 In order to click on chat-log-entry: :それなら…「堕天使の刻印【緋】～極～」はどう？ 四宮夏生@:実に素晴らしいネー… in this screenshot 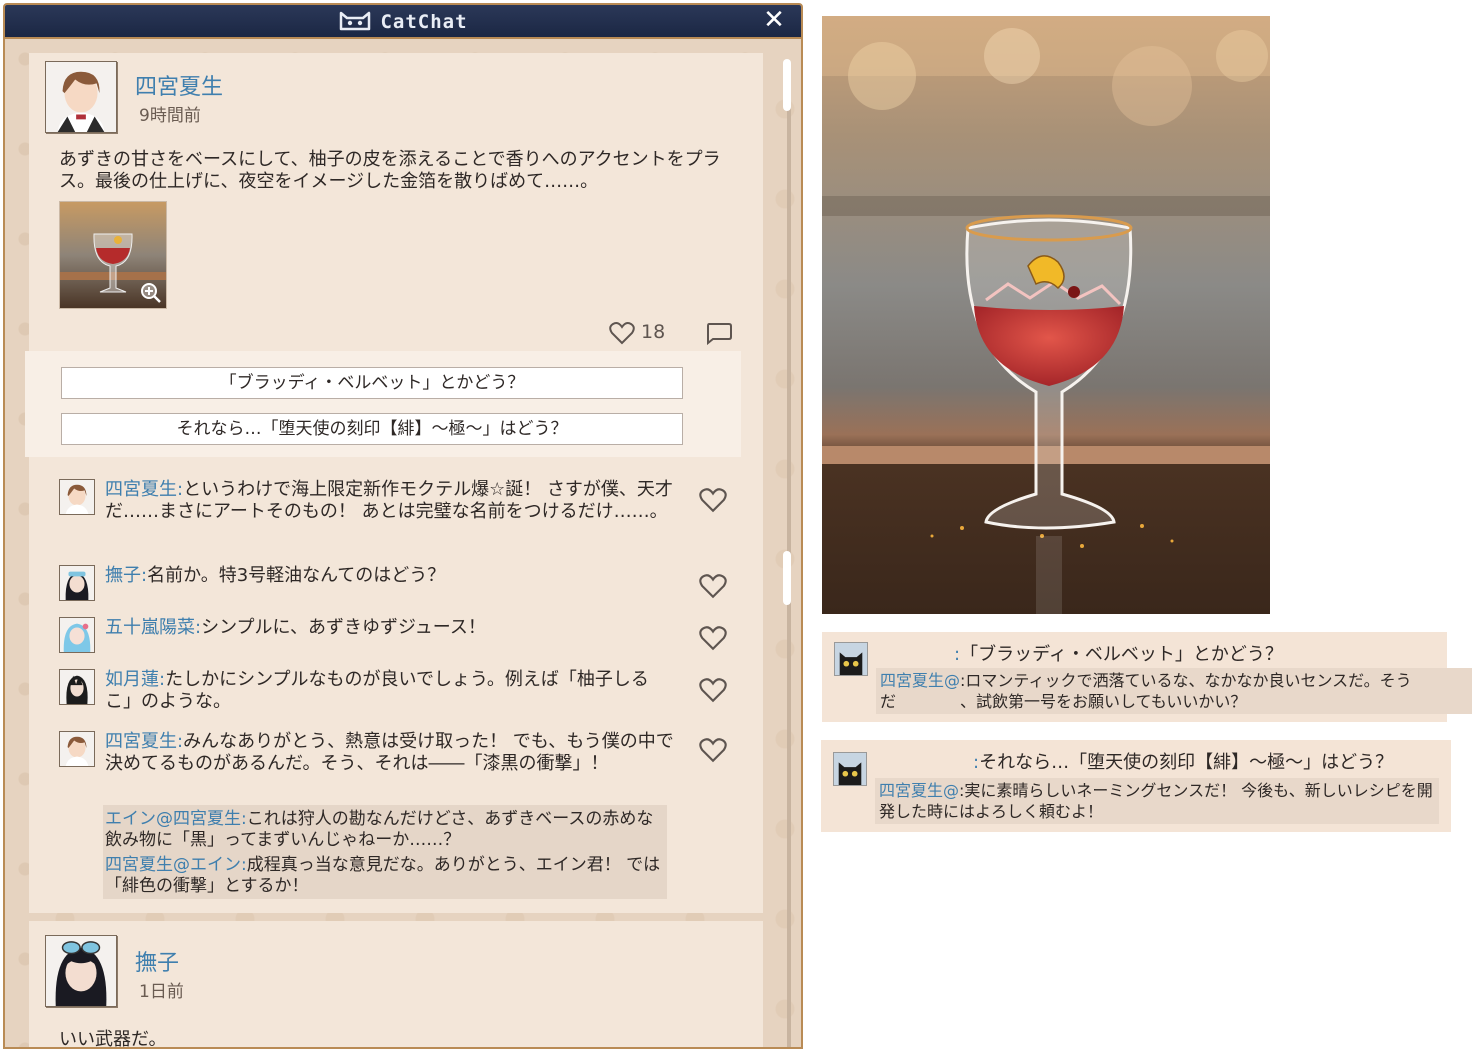, I will do `click(1136, 786)`.